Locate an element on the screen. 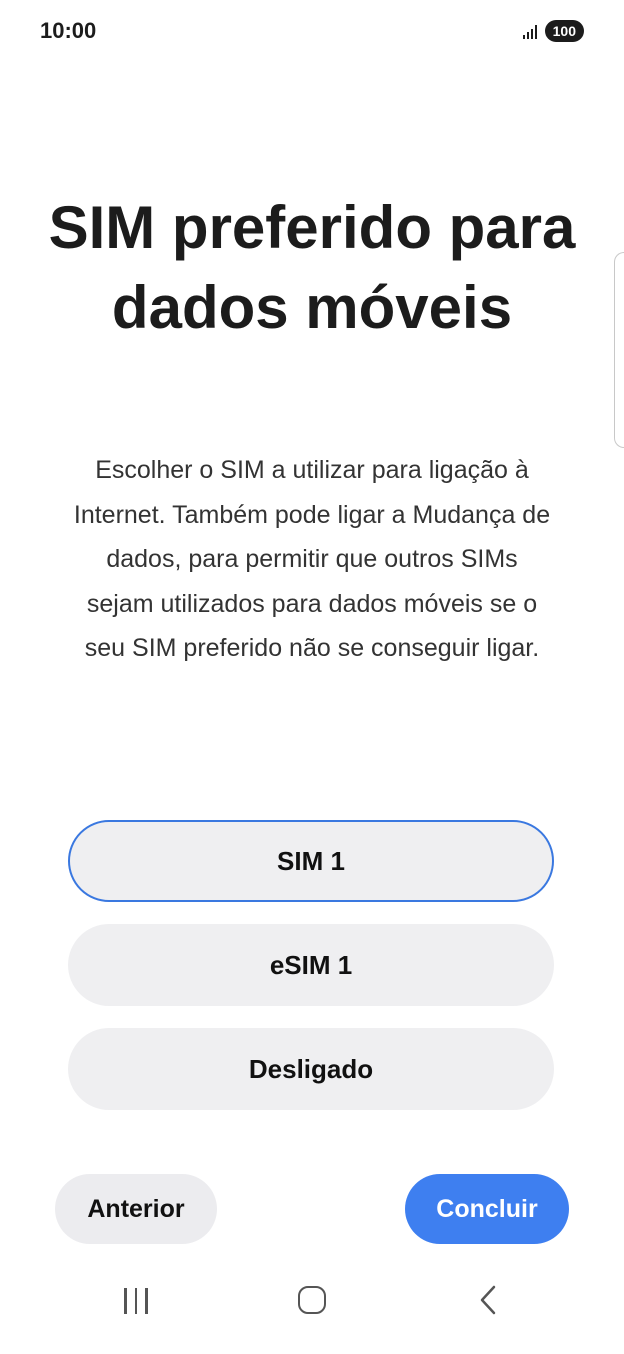 The image size is (624, 1354). previous-button: Anterior is located at coordinates (136, 1209).